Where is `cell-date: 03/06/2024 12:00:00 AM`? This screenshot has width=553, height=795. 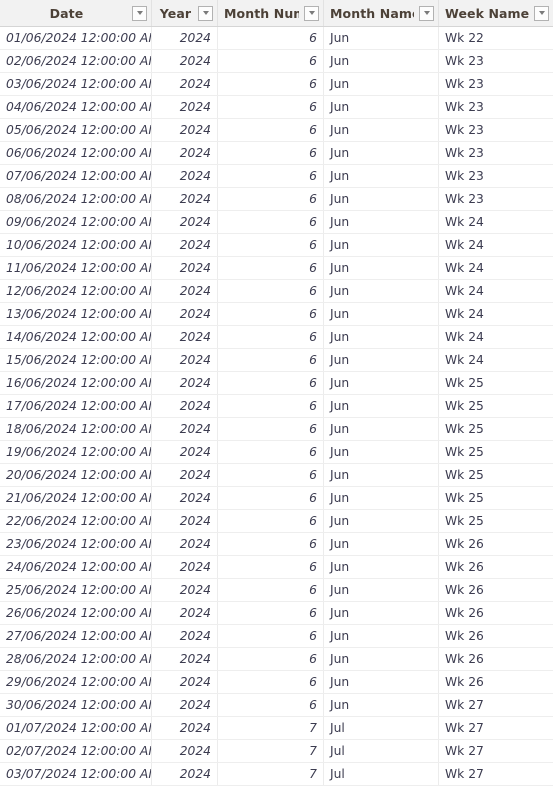 cell-date: 03/06/2024 12:00:00 AM is located at coordinates (76, 84).